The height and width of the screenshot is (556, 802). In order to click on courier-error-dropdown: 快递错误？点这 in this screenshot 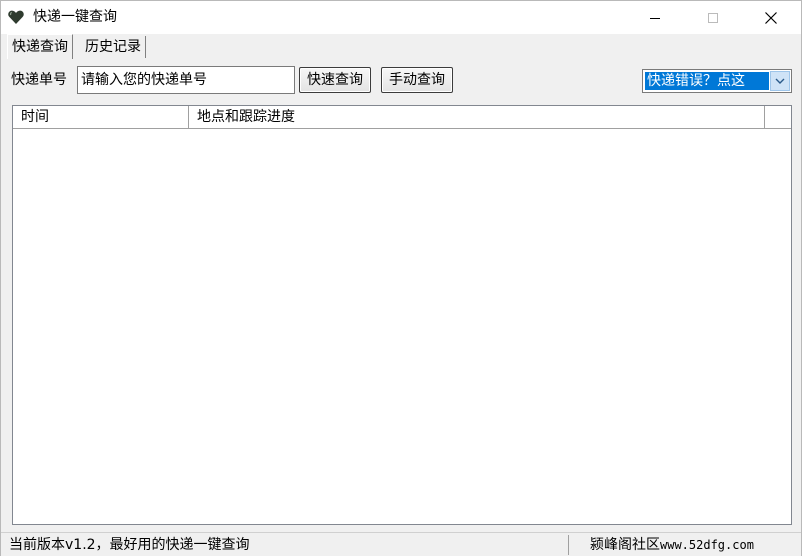, I will do `click(717, 81)`.